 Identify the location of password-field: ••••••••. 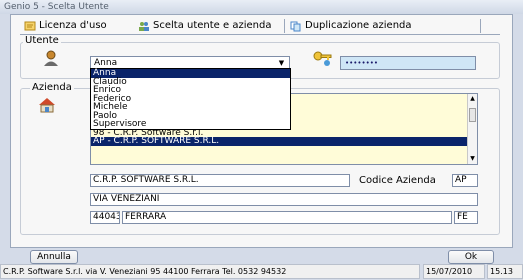
(408, 63).